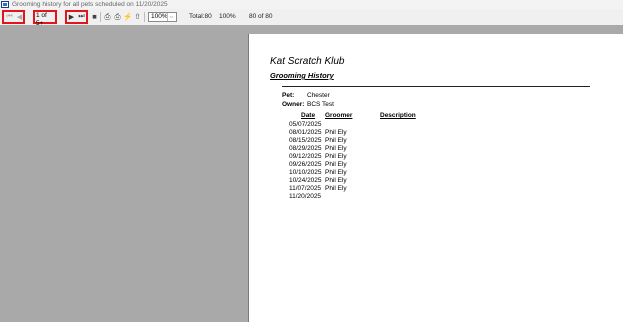 The image size is (623, 322). What do you see at coordinates (117, 16) in the screenshot?
I see `print-setup-icon: ⎙` at bounding box center [117, 16].